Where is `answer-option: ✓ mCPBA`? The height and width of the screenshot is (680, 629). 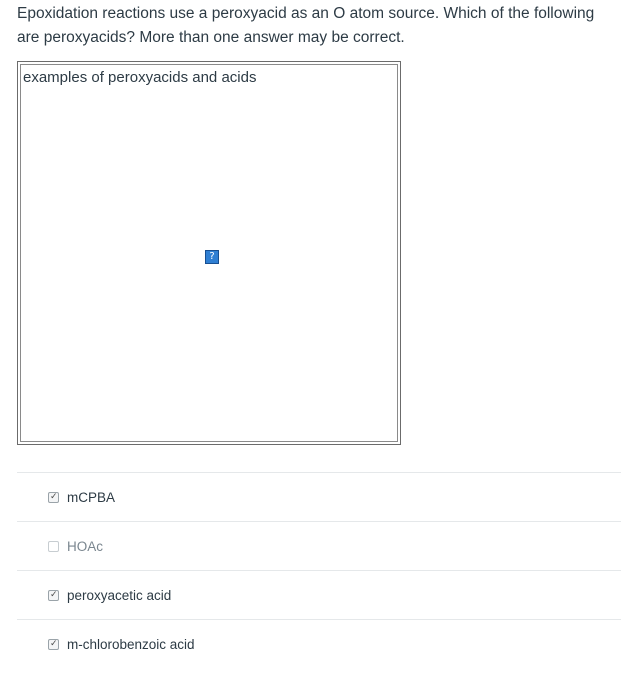 answer-option: ✓ mCPBA is located at coordinates (319, 496).